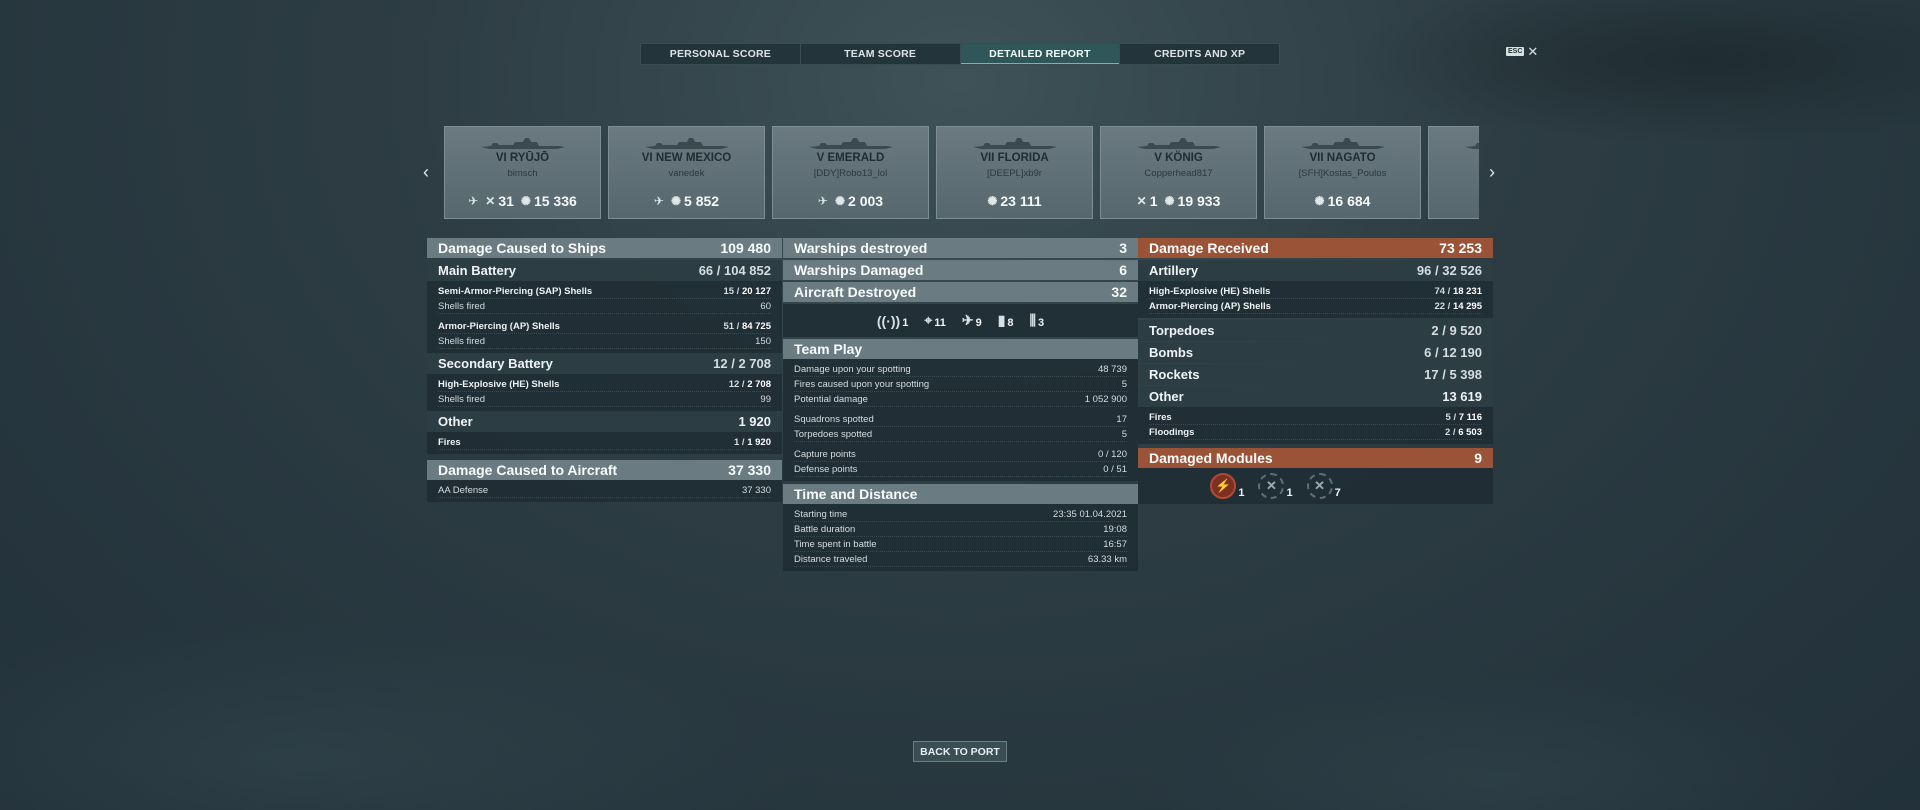 The width and height of the screenshot is (1920, 810). Describe the element at coordinates (1107, 559) in the screenshot. I see `stat-value: 63.33 km` at that location.